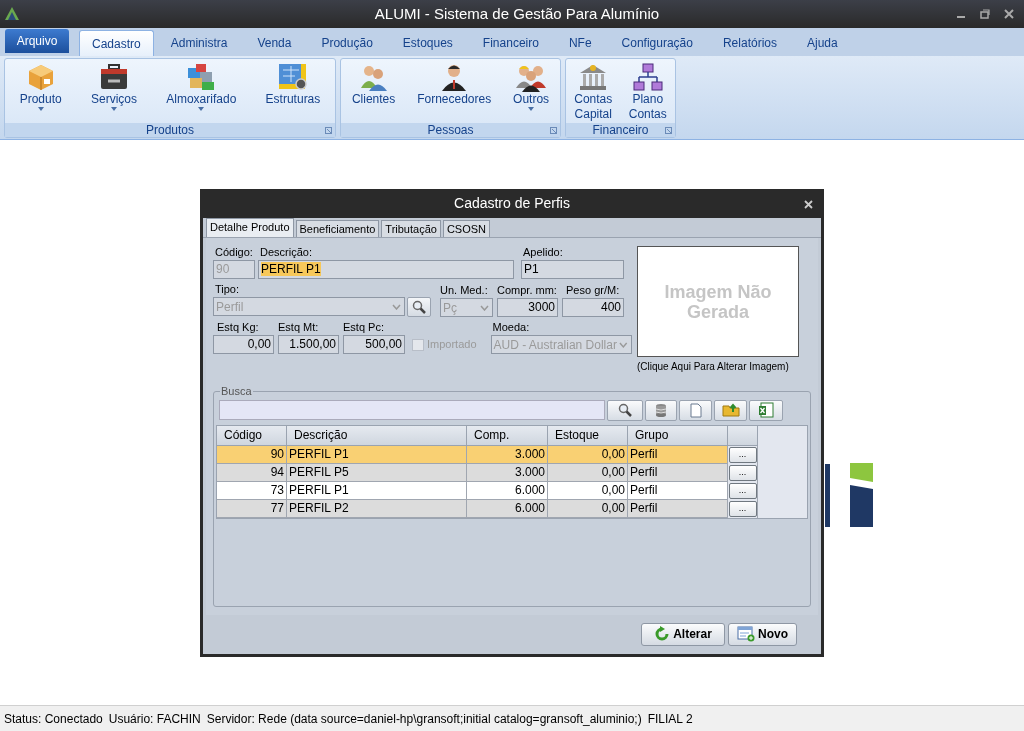 This screenshot has width=1024, height=731. What do you see at coordinates (374, 344) in the screenshot?
I see `text-field: 500,00` at bounding box center [374, 344].